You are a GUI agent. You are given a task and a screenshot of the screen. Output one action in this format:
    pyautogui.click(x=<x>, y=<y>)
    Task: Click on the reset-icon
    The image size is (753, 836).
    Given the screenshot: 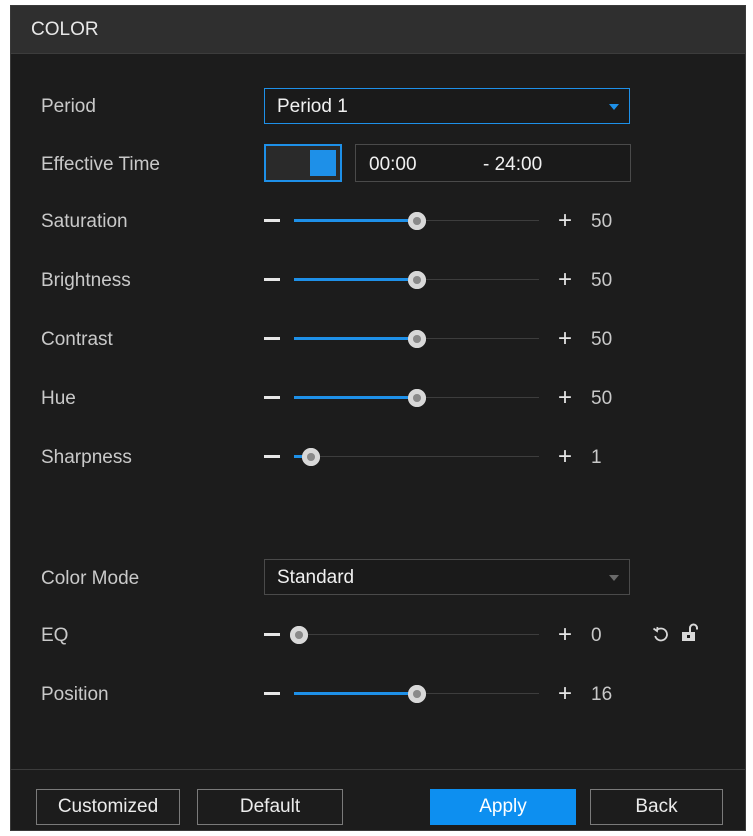 What is the action you would take?
    pyautogui.click(x=661, y=634)
    